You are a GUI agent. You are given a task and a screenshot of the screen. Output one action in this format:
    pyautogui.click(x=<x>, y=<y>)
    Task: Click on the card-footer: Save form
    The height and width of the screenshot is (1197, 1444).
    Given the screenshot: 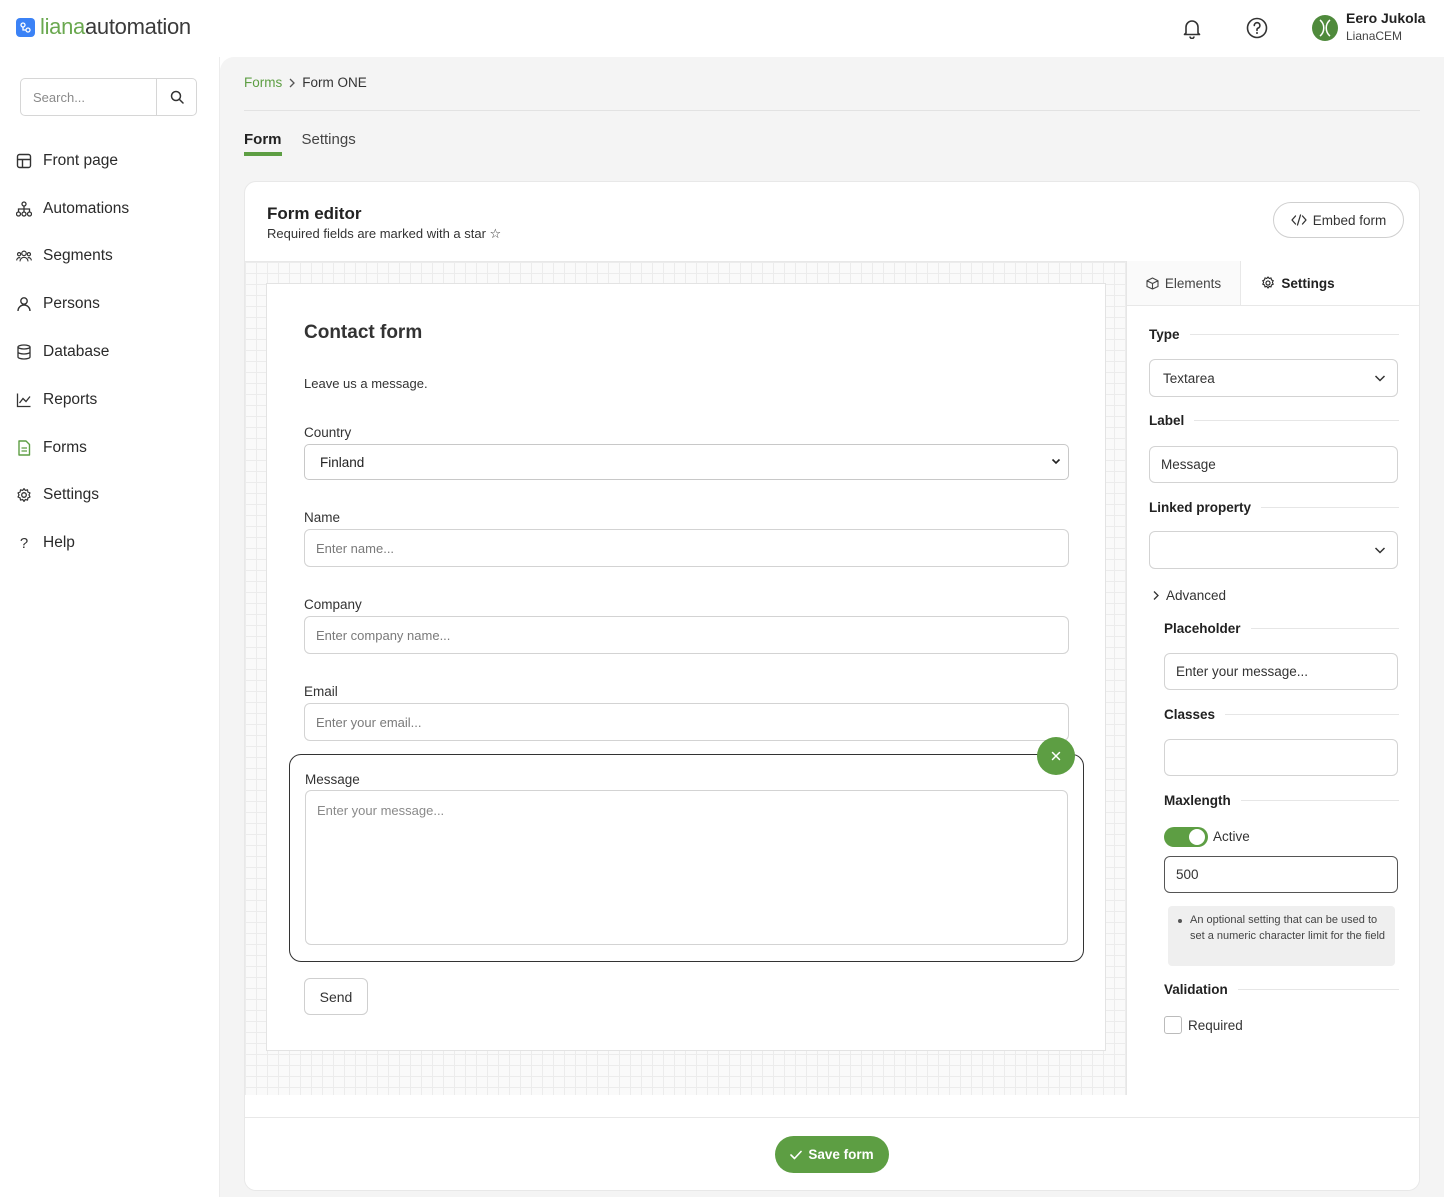 What is the action you would take?
    pyautogui.click(x=832, y=1153)
    